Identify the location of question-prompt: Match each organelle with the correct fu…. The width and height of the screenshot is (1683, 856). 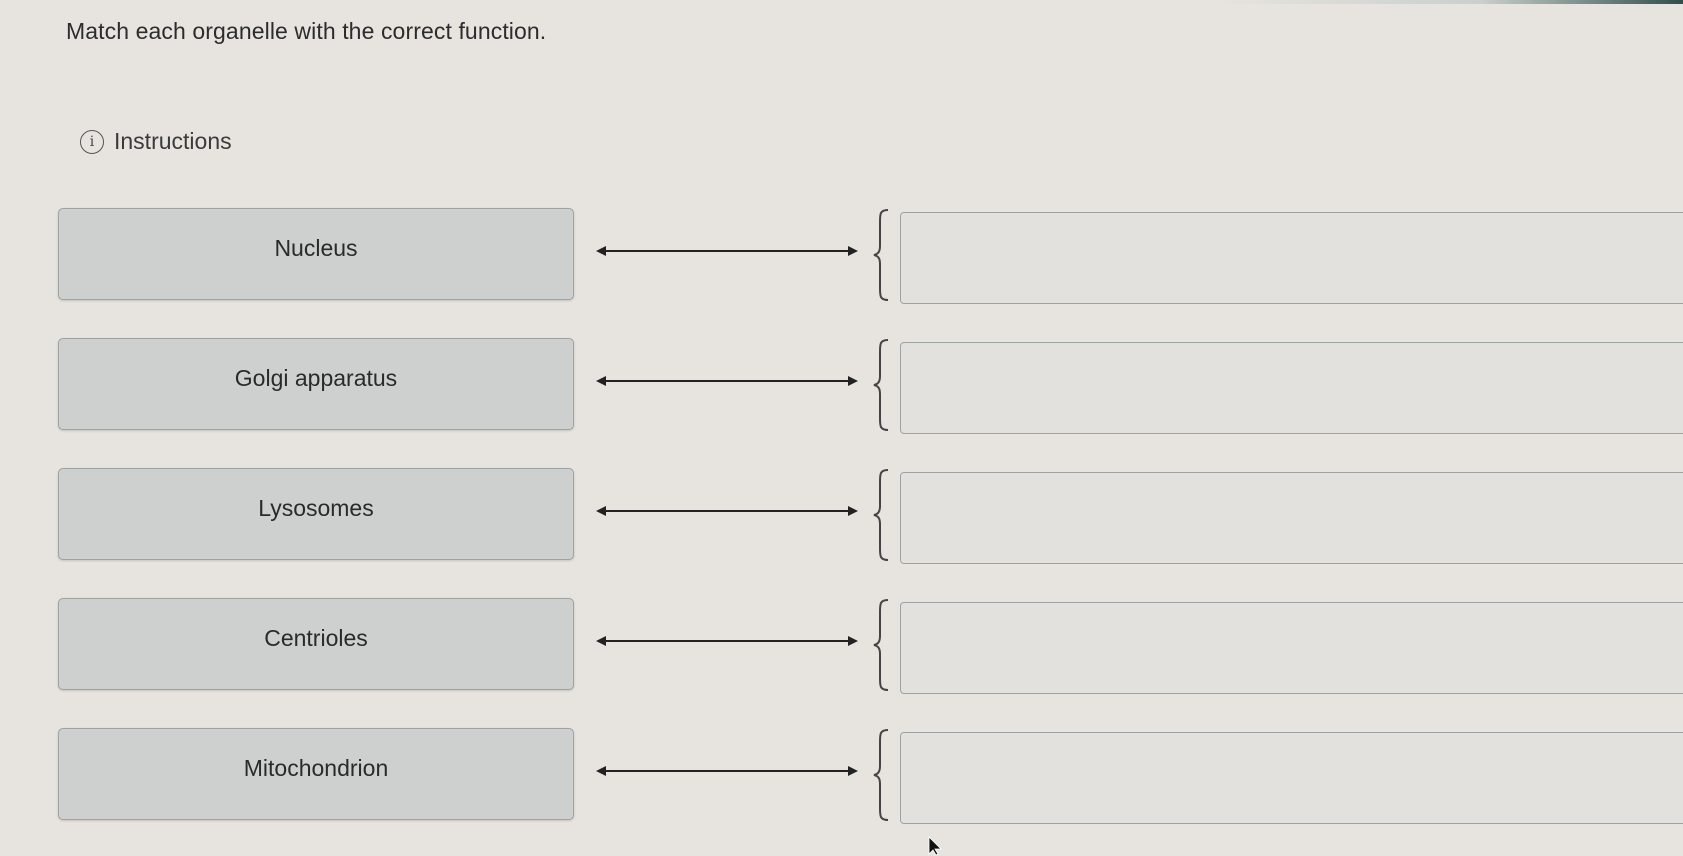
(306, 31).